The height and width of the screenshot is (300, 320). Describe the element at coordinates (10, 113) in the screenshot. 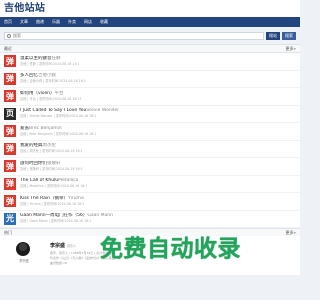

I see `song-thumb-icon: 页` at that location.